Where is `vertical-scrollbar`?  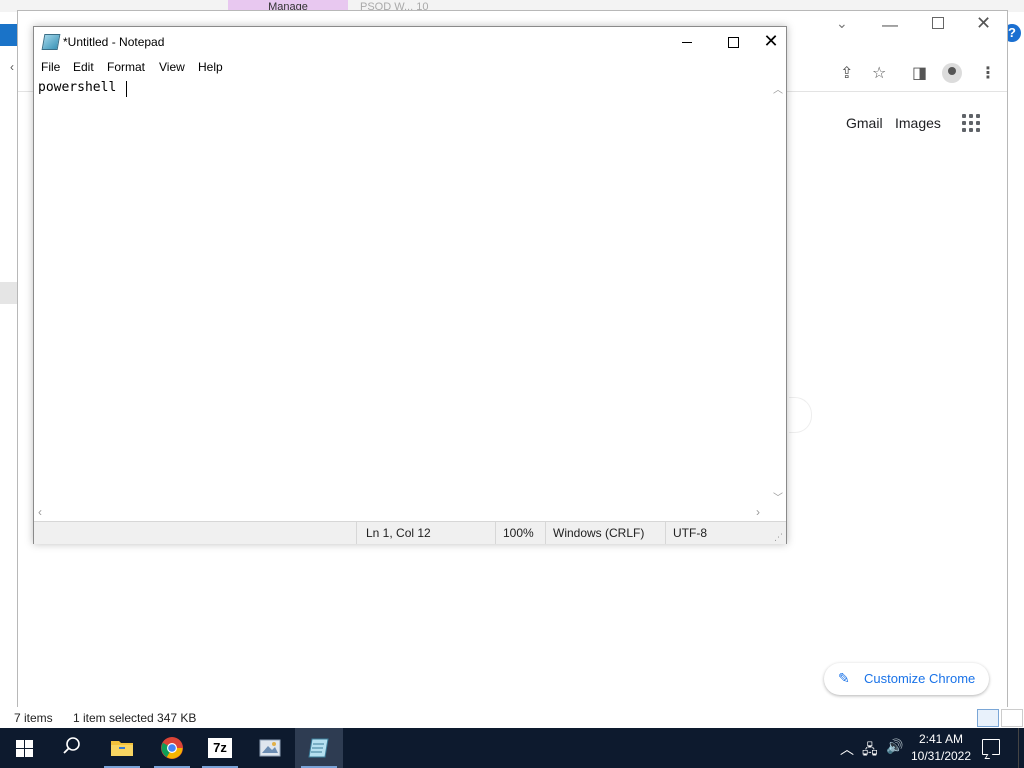
vertical-scrollbar is located at coordinates (778, 290).